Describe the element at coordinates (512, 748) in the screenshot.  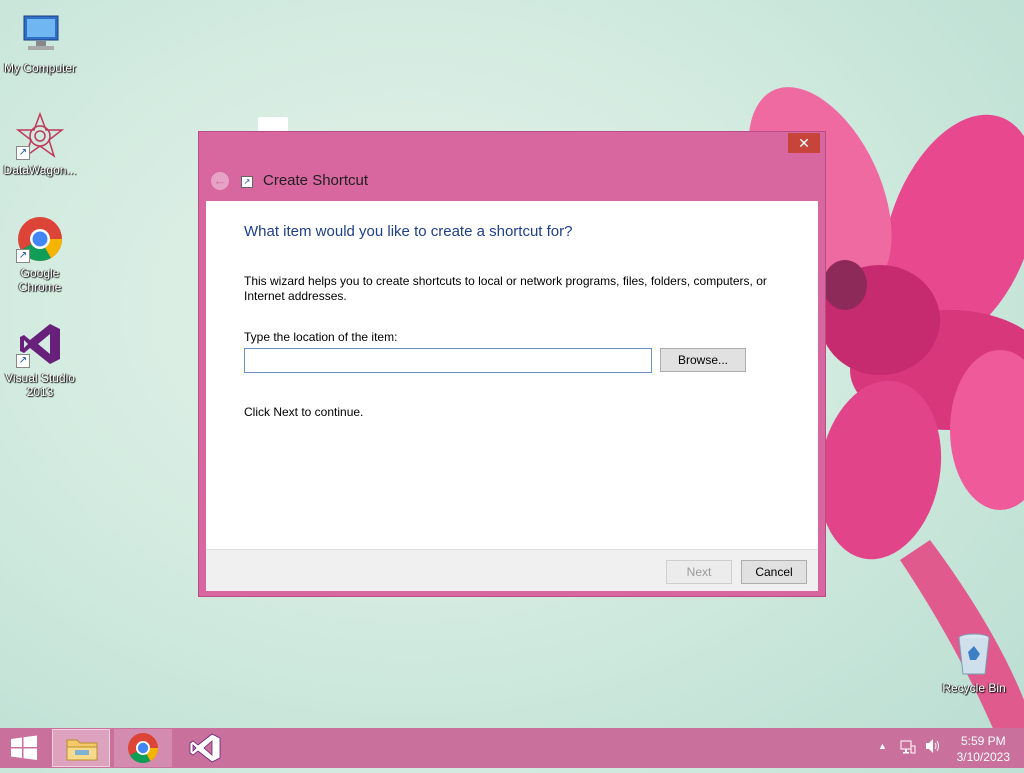
I see `taskbar: ▲ 5:59 PM 3/10/2023` at that location.